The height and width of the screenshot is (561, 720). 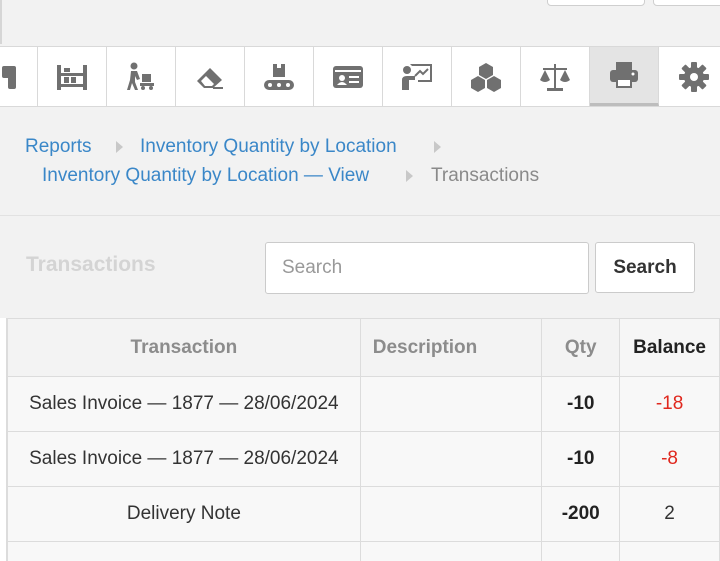 I want to click on tool-cubes, so click(x=486, y=76).